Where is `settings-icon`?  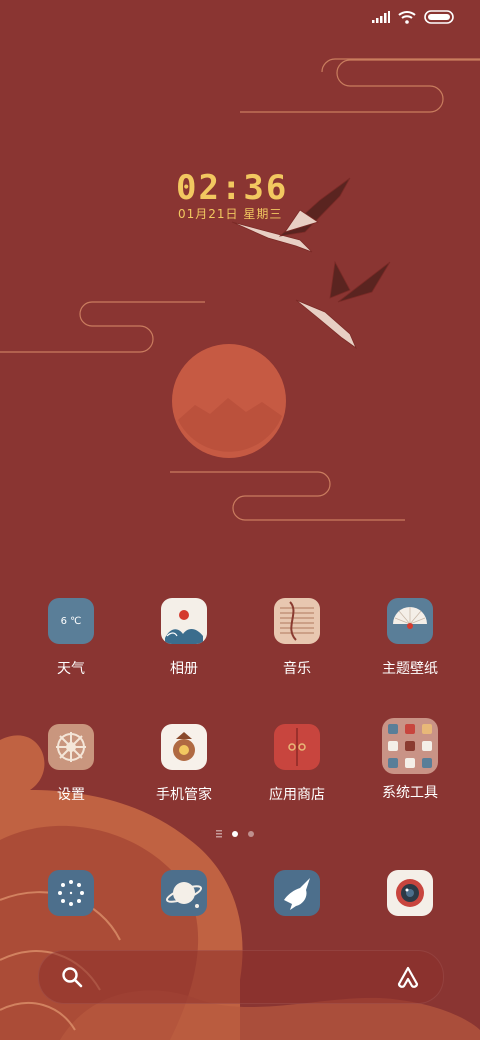 settings-icon is located at coordinates (71, 747).